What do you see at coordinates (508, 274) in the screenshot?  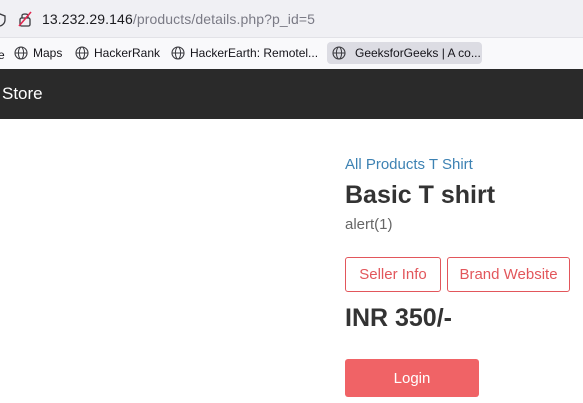 I see `brand-website-button: Brand Website` at bounding box center [508, 274].